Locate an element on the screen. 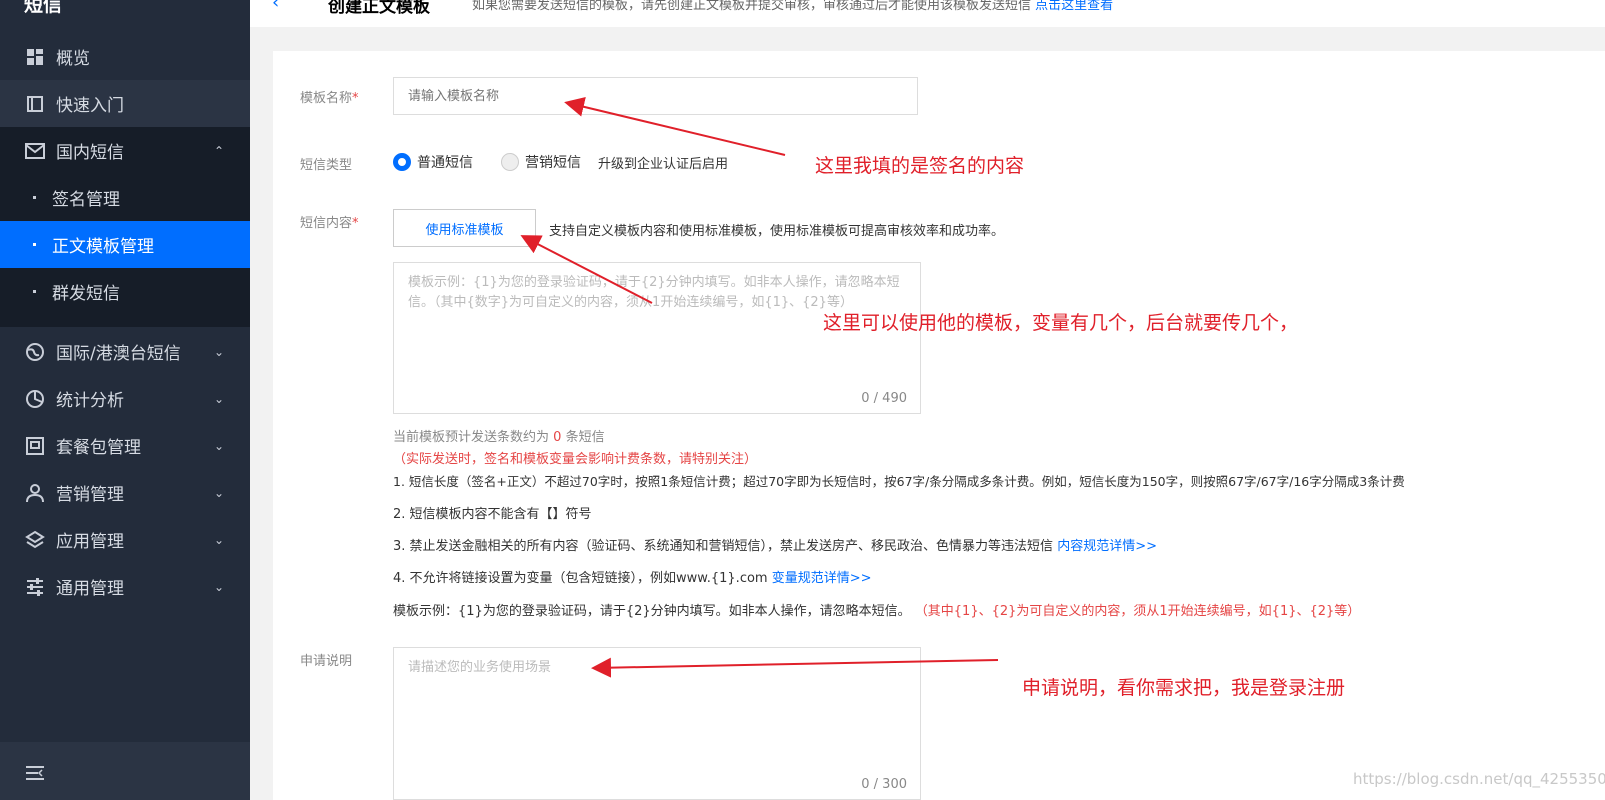 This screenshot has height=800, width=1605. application-note-counter: 0 / 300 is located at coordinates (884, 785).